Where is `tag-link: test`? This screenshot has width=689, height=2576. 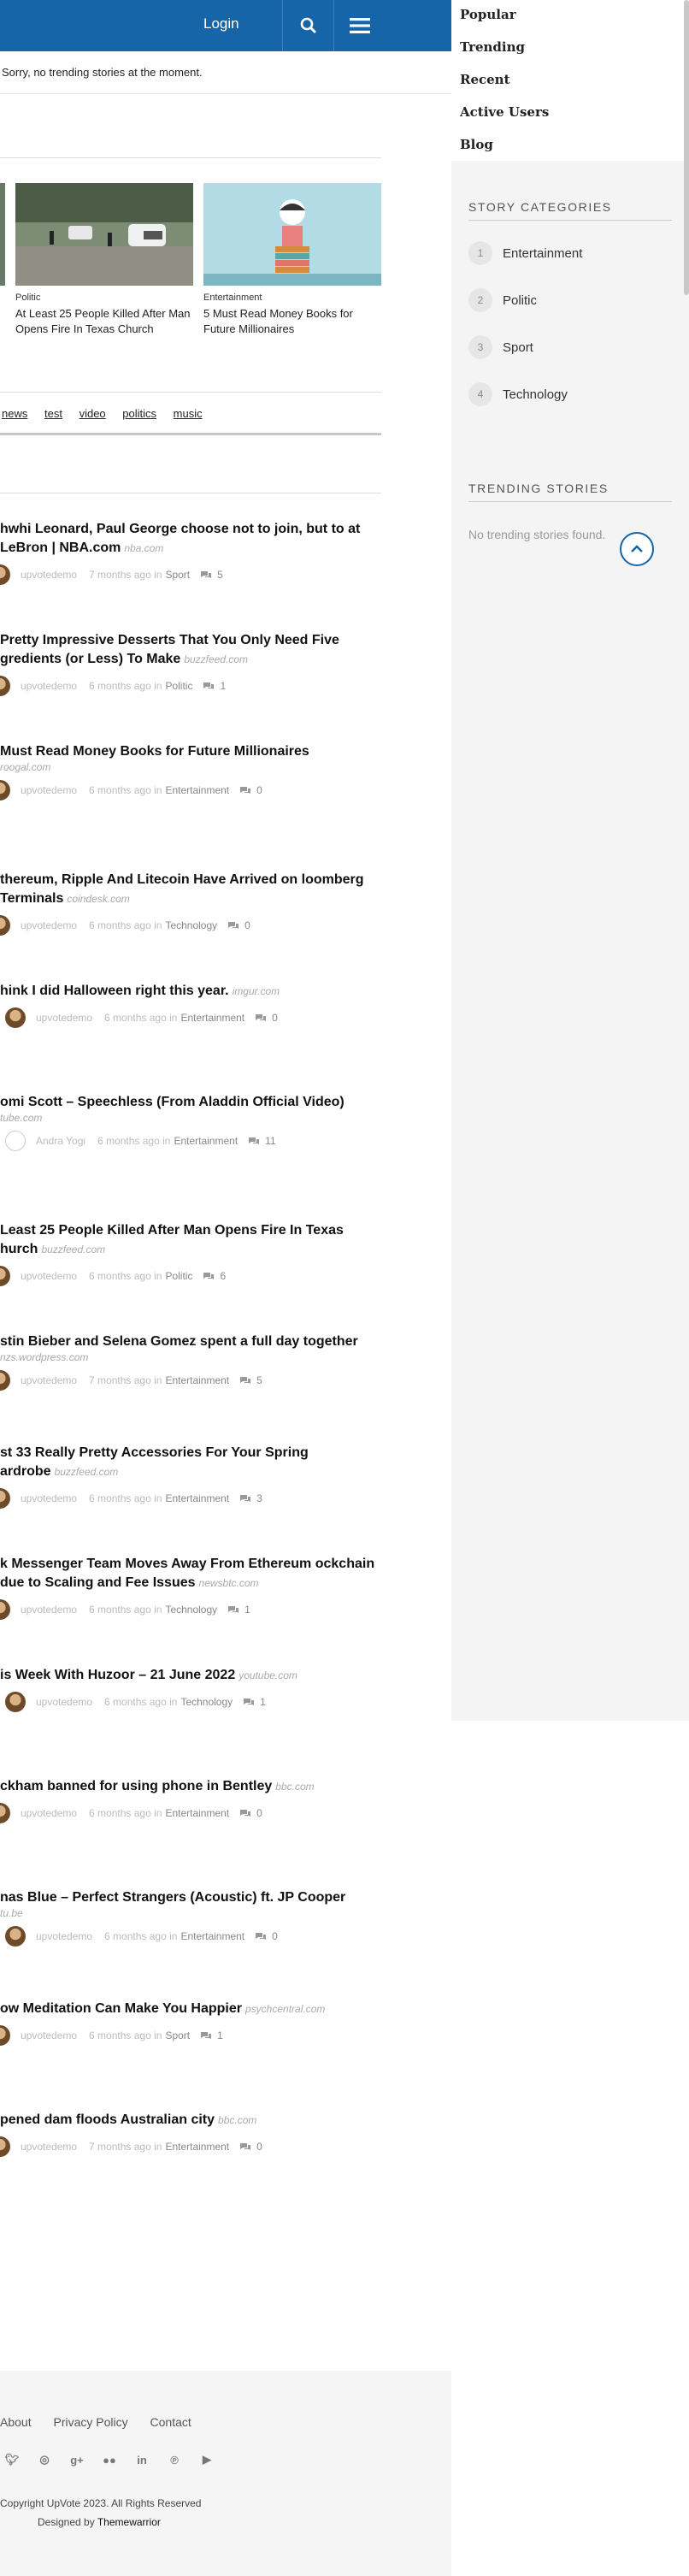 tag-link: test is located at coordinates (53, 413).